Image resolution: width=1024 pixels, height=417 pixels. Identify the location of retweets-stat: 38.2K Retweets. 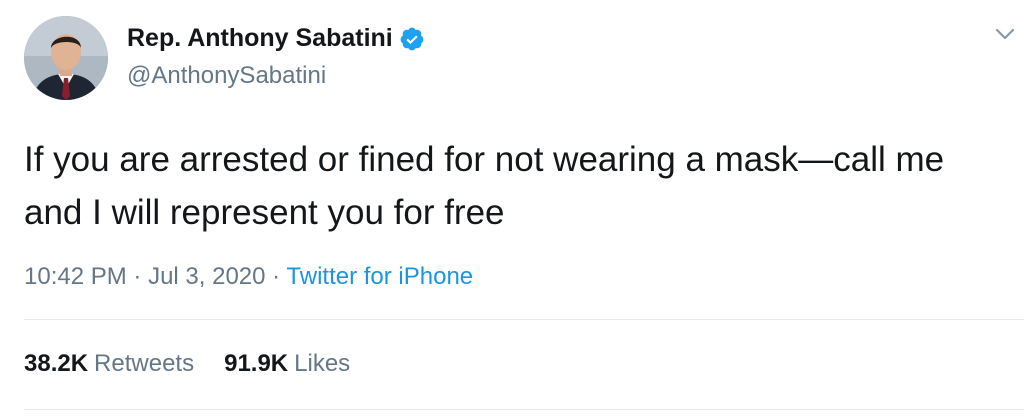
(109, 364).